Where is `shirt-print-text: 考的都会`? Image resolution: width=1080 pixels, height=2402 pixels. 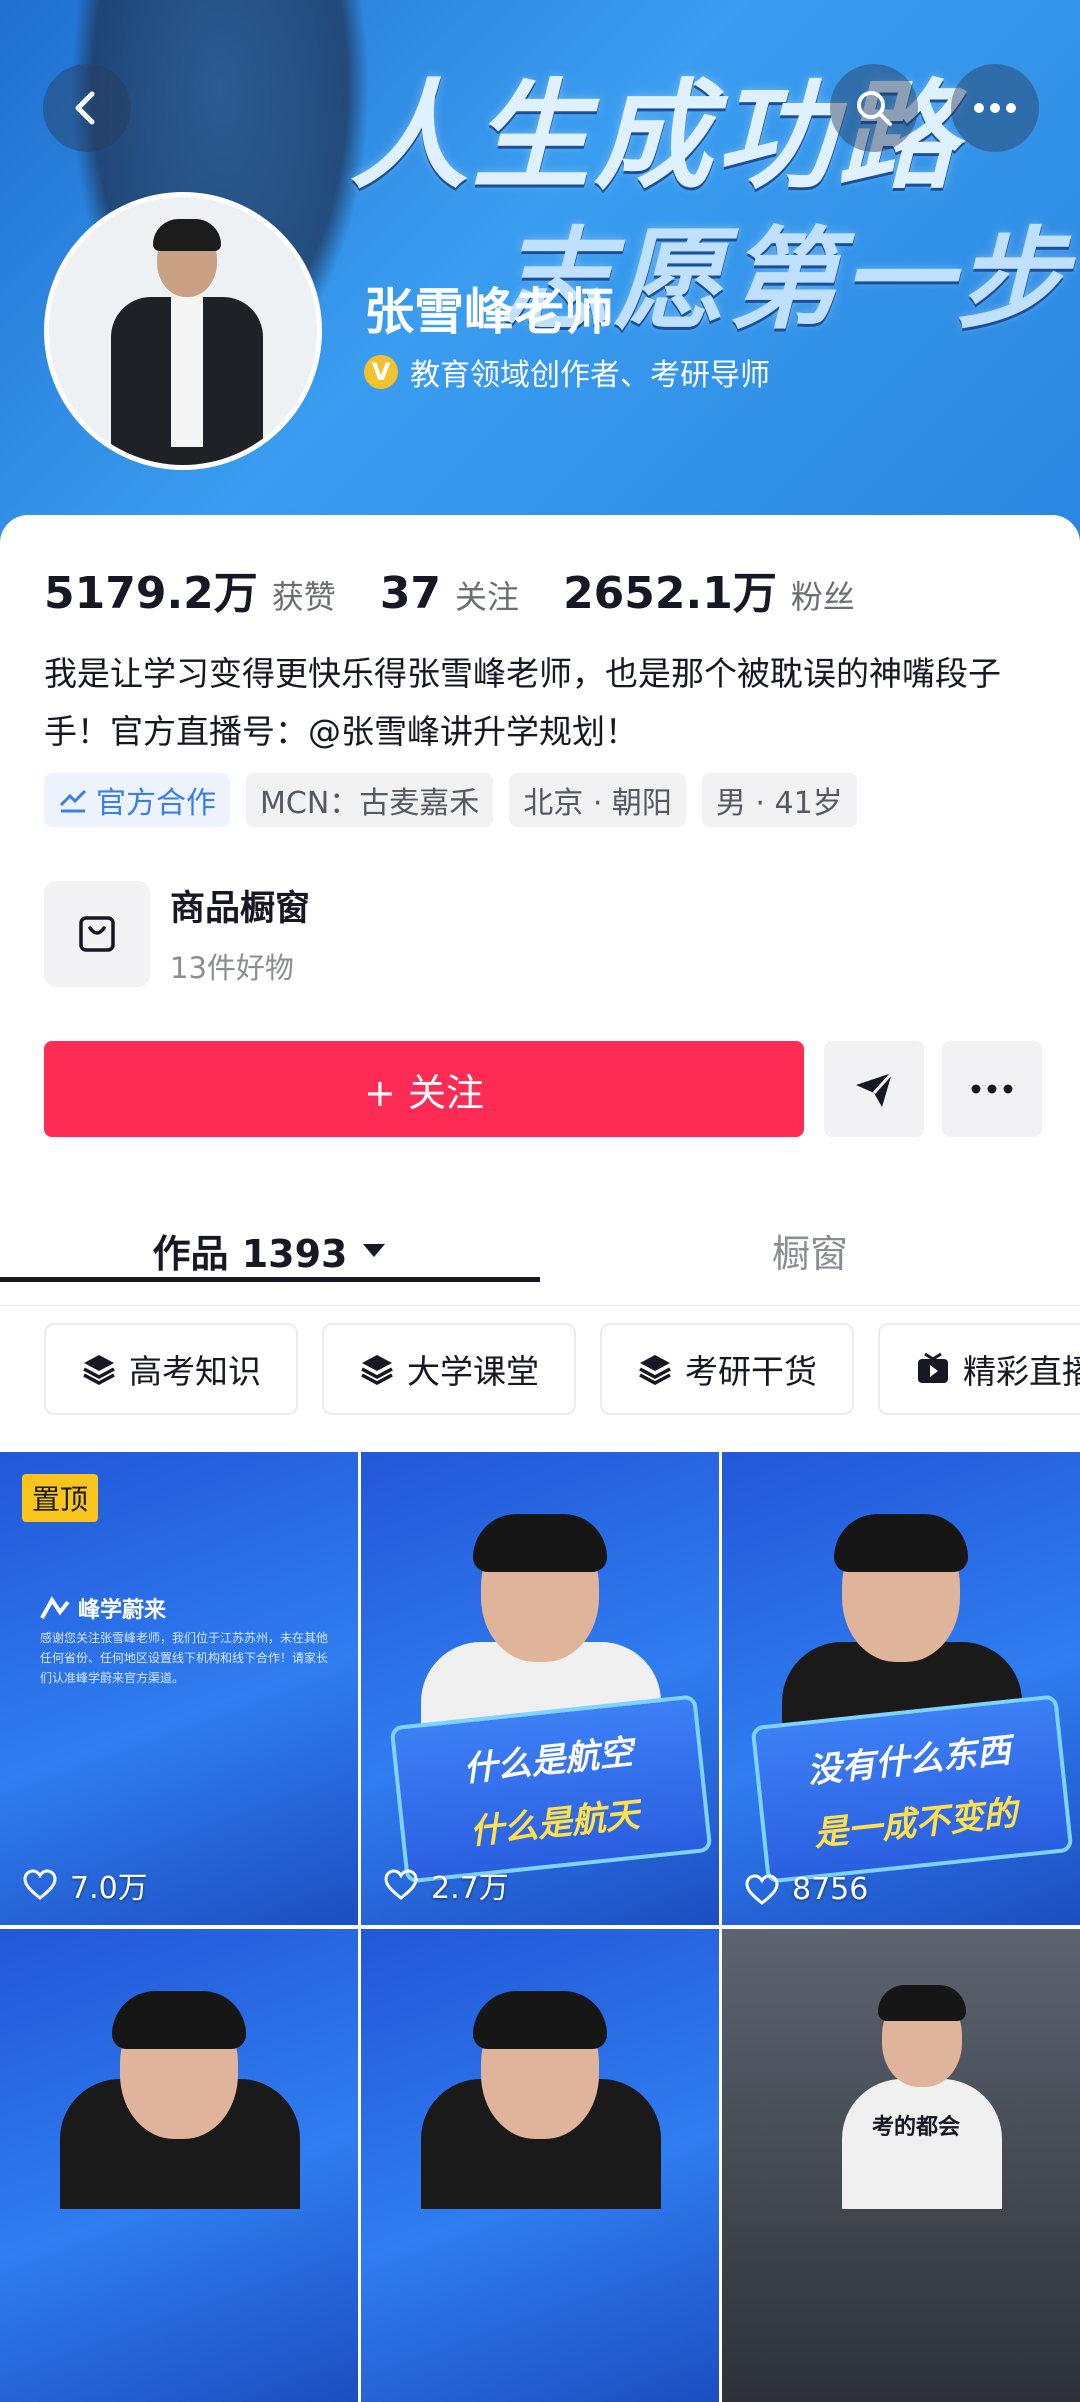 shirt-print-text: 考的都会 is located at coordinates (916, 2127).